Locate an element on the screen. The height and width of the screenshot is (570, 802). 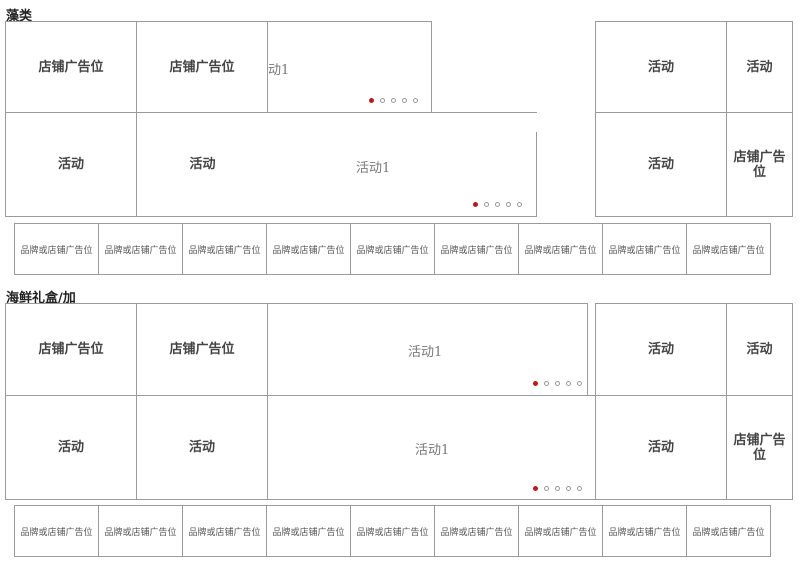
carousel-top: 活动1 is located at coordinates (427, 349).